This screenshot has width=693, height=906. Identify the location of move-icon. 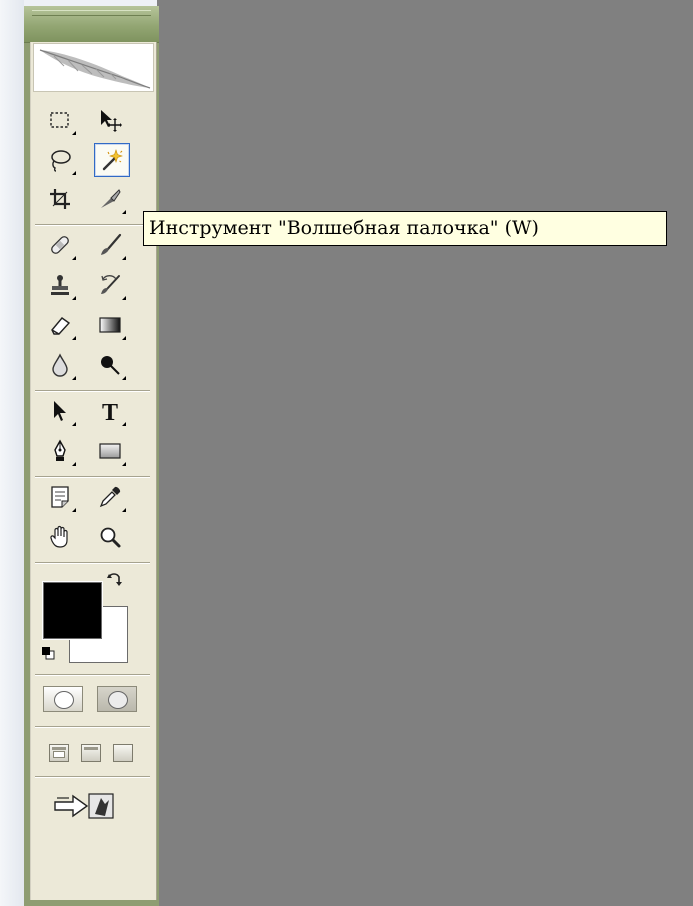
(111, 121).